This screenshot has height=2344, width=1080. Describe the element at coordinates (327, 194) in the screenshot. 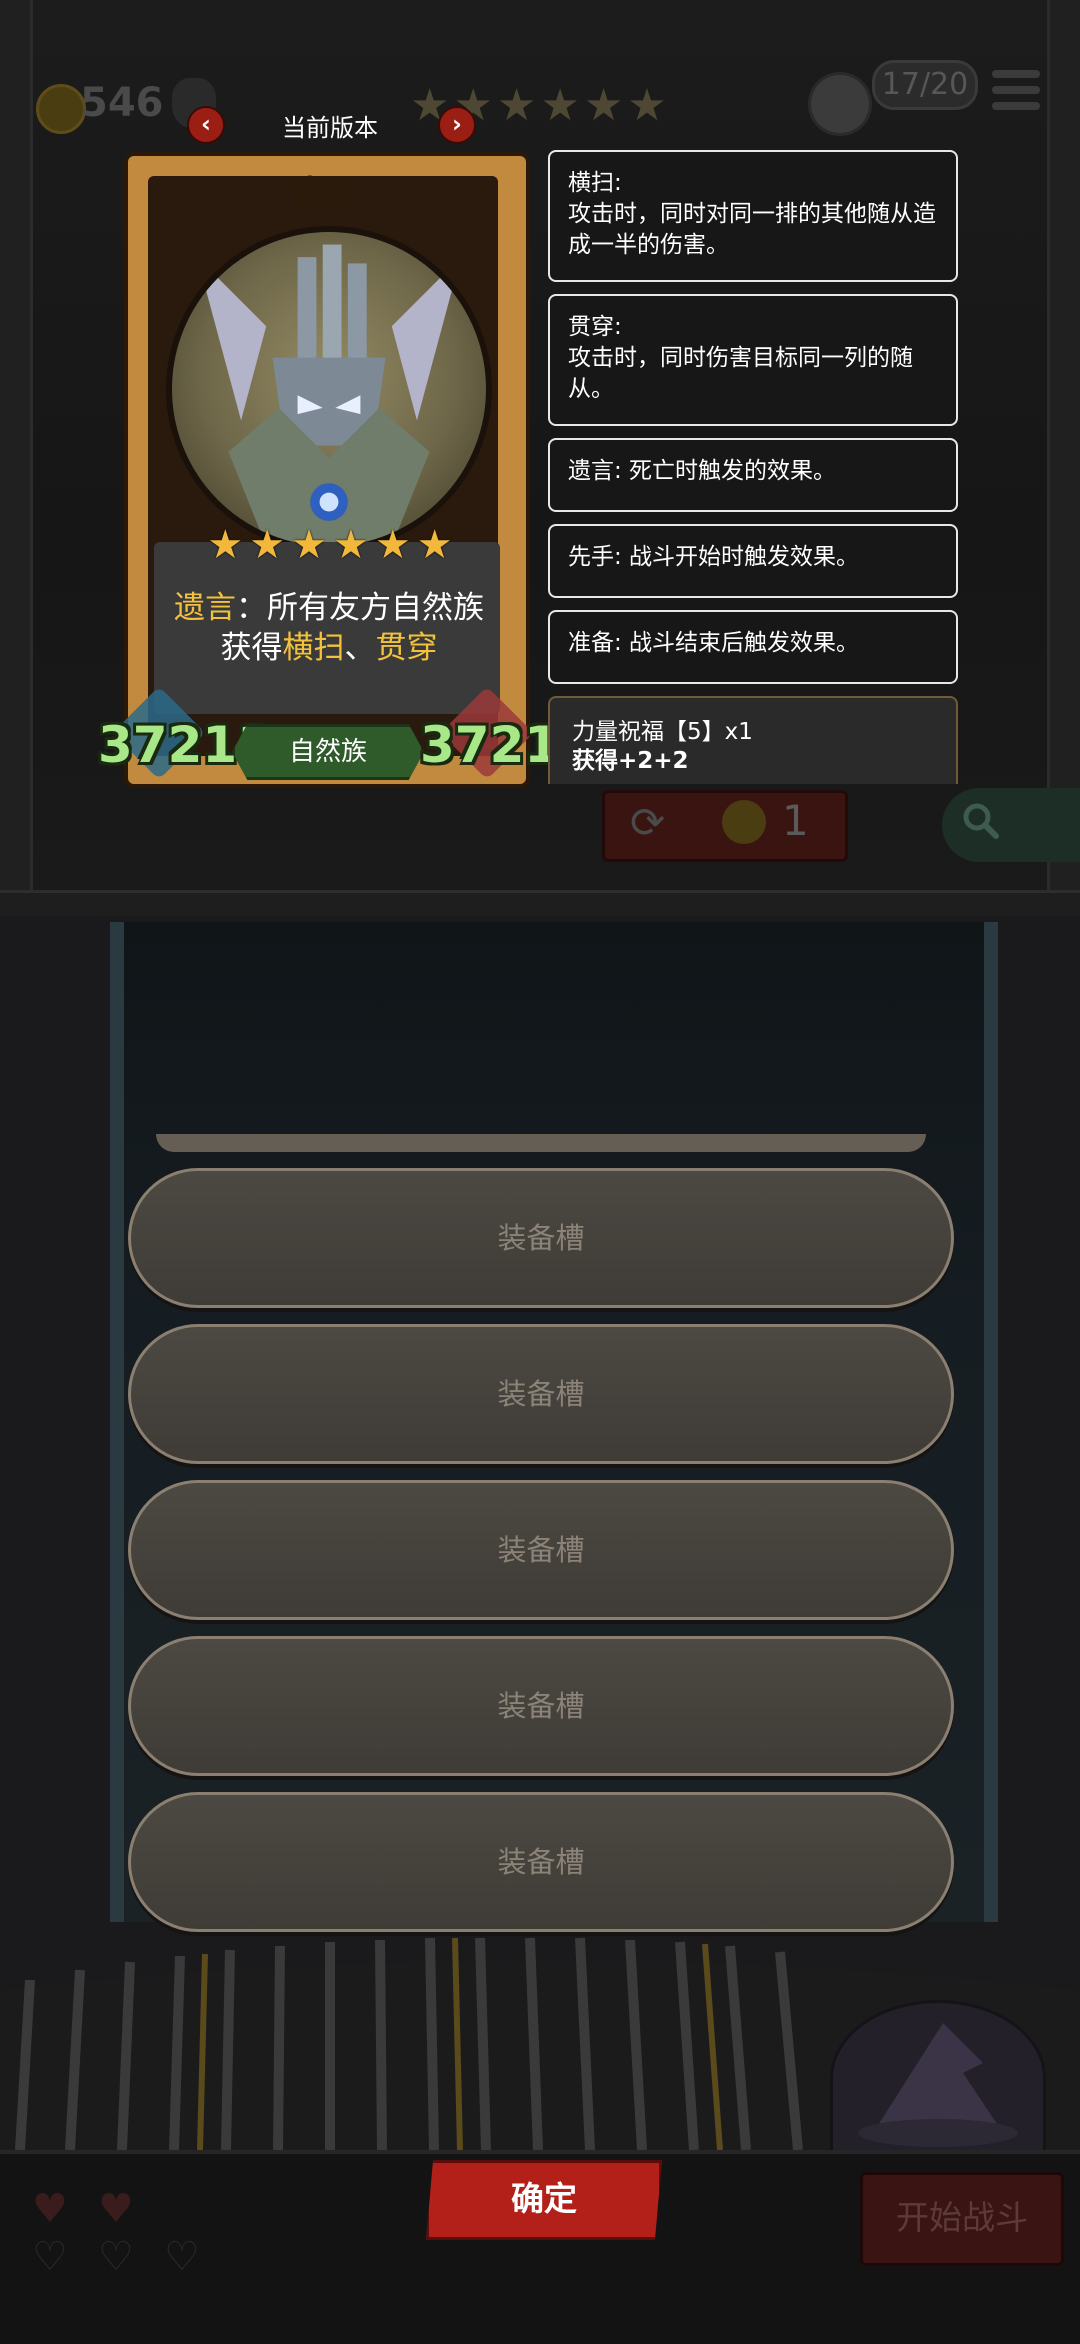

I see `card-name: 森灵` at that location.